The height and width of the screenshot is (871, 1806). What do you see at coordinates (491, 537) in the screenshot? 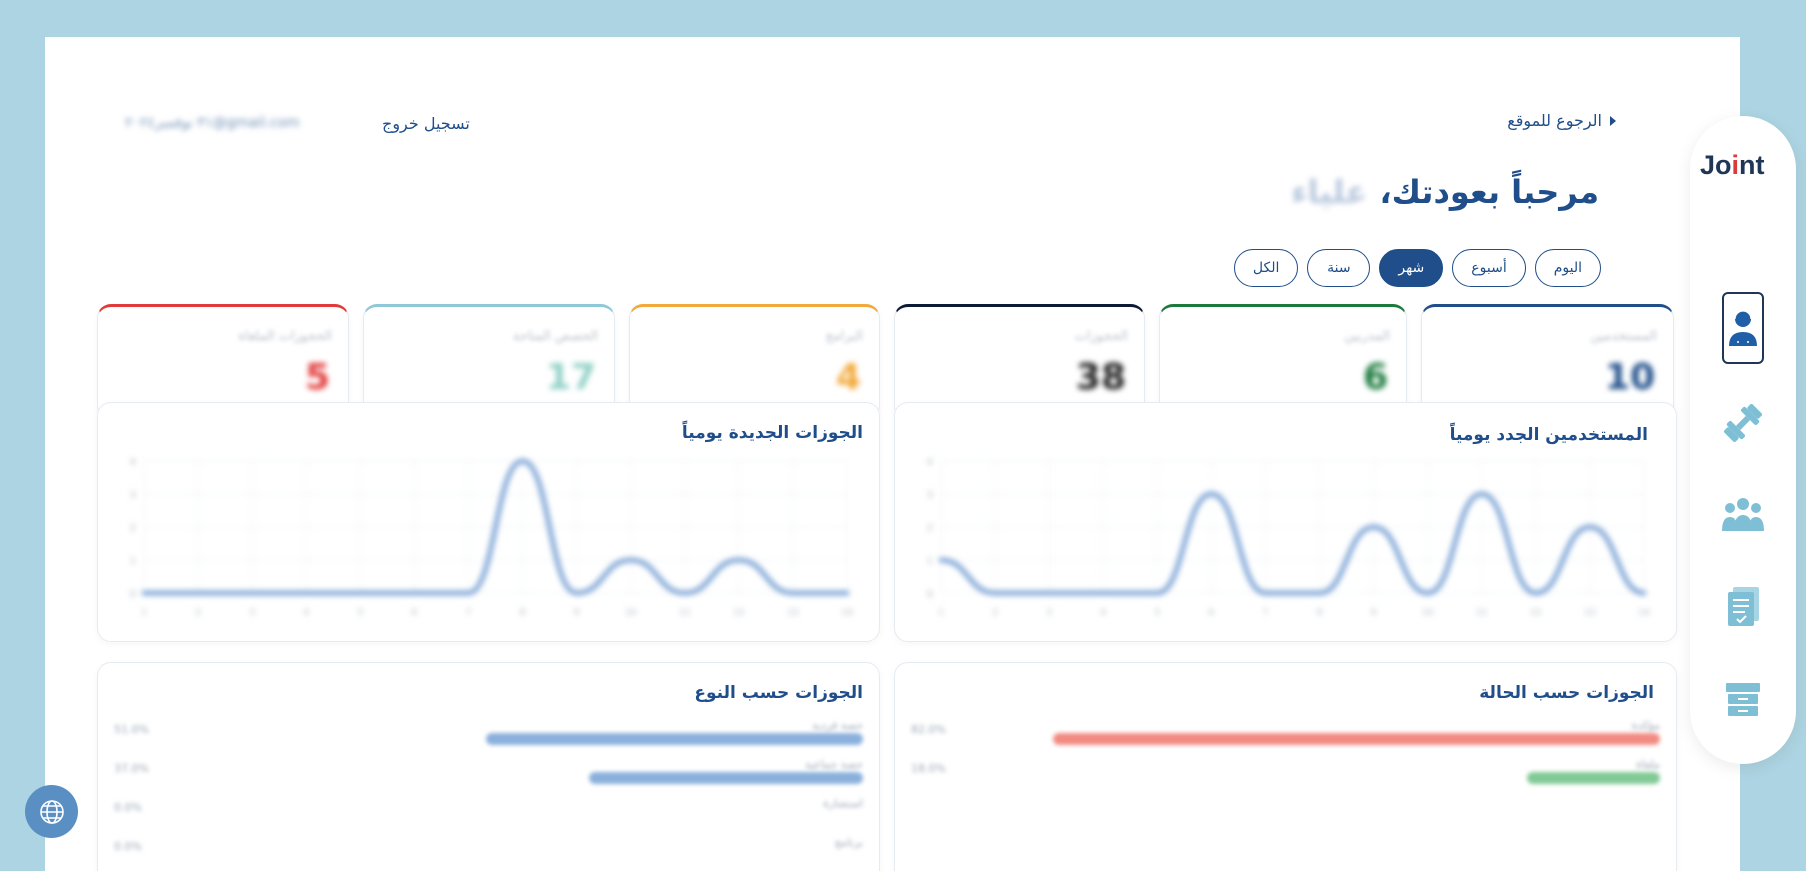
I see `bookings-daily-line-chart: 012341 2 3 4 5 6 7 8 9 10 11 12 13 14` at bounding box center [491, 537].